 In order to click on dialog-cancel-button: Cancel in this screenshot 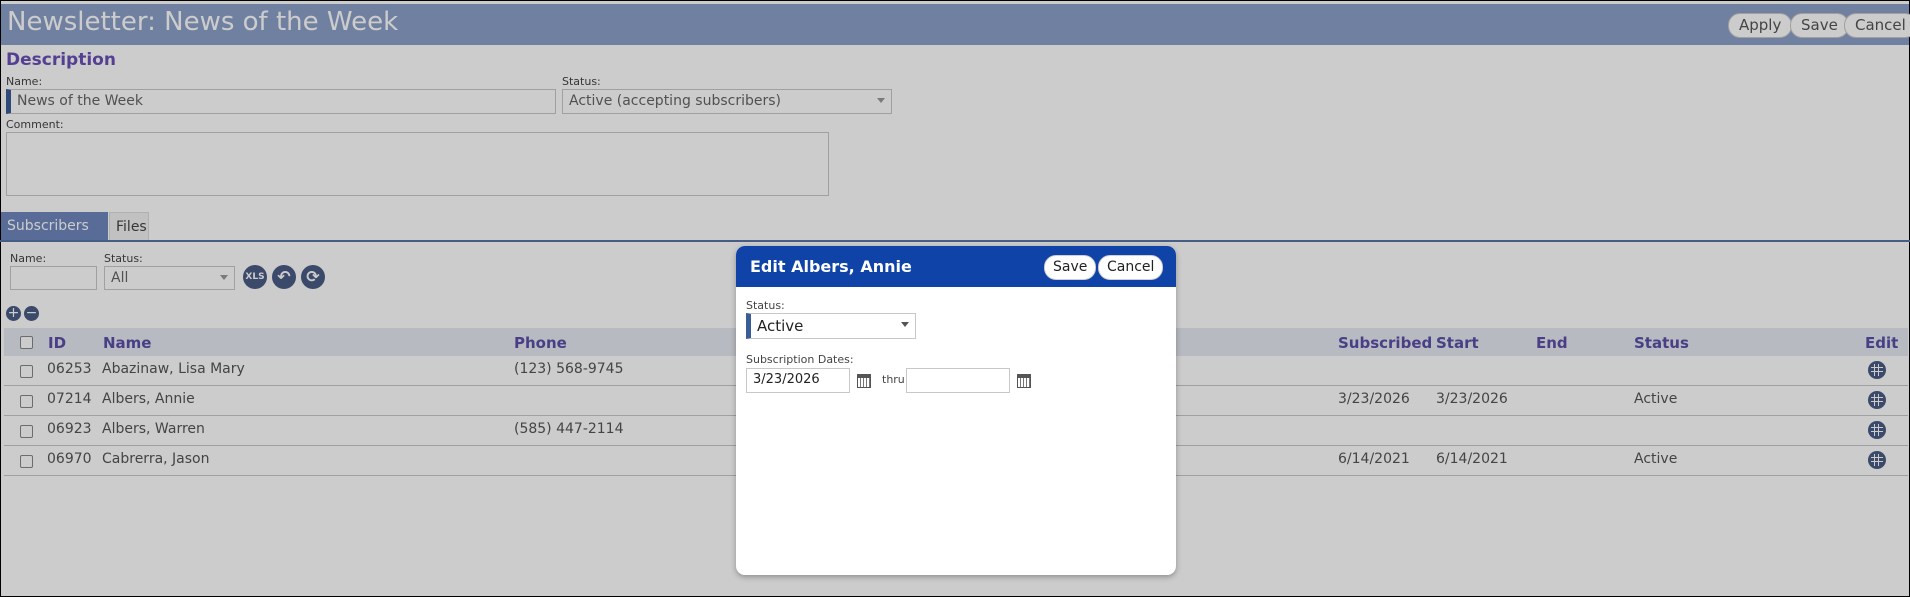, I will do `click(1131, 267)`.